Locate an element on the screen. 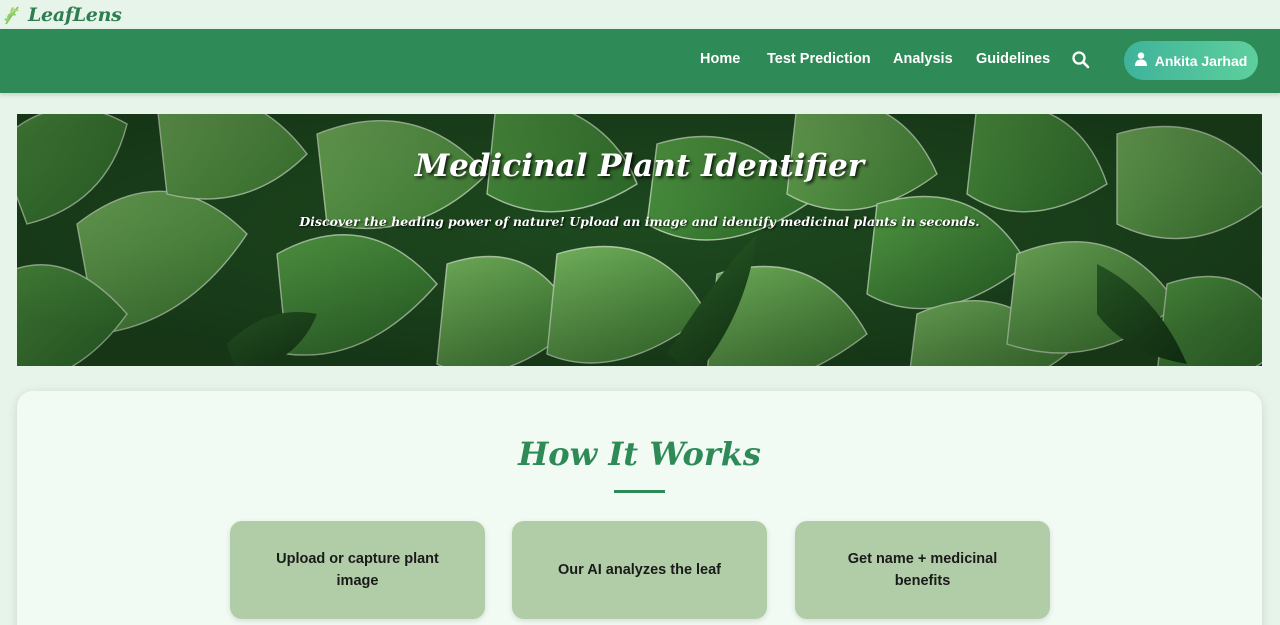 The height and width of the screenshot is (625, 1280). title-underline is located at coordinates (639, 491).